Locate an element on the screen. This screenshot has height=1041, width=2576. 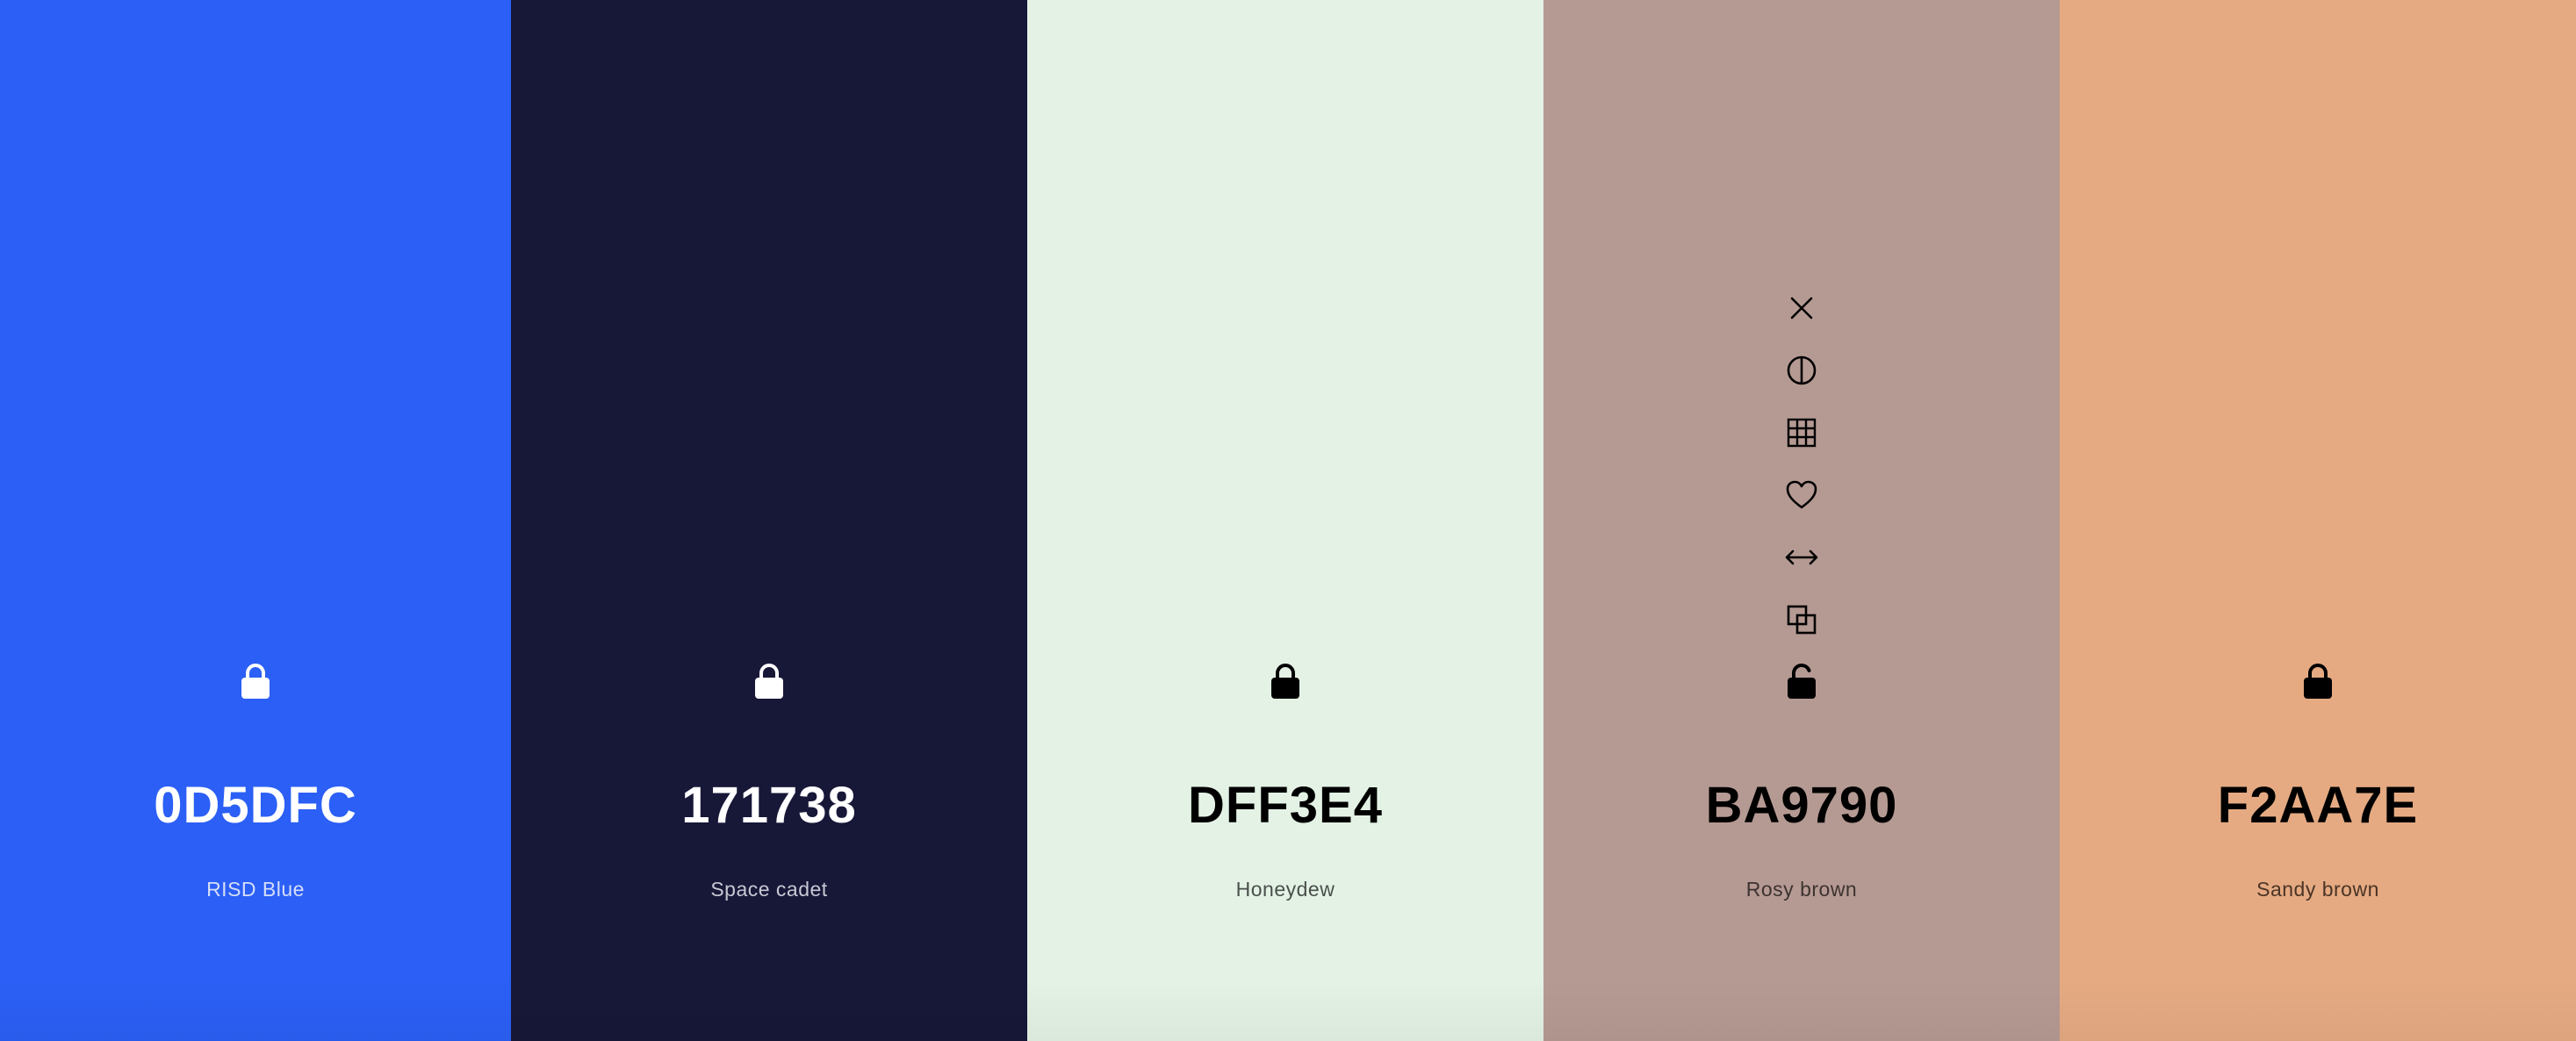
copy-icon is located at coordinates (1801, 619).